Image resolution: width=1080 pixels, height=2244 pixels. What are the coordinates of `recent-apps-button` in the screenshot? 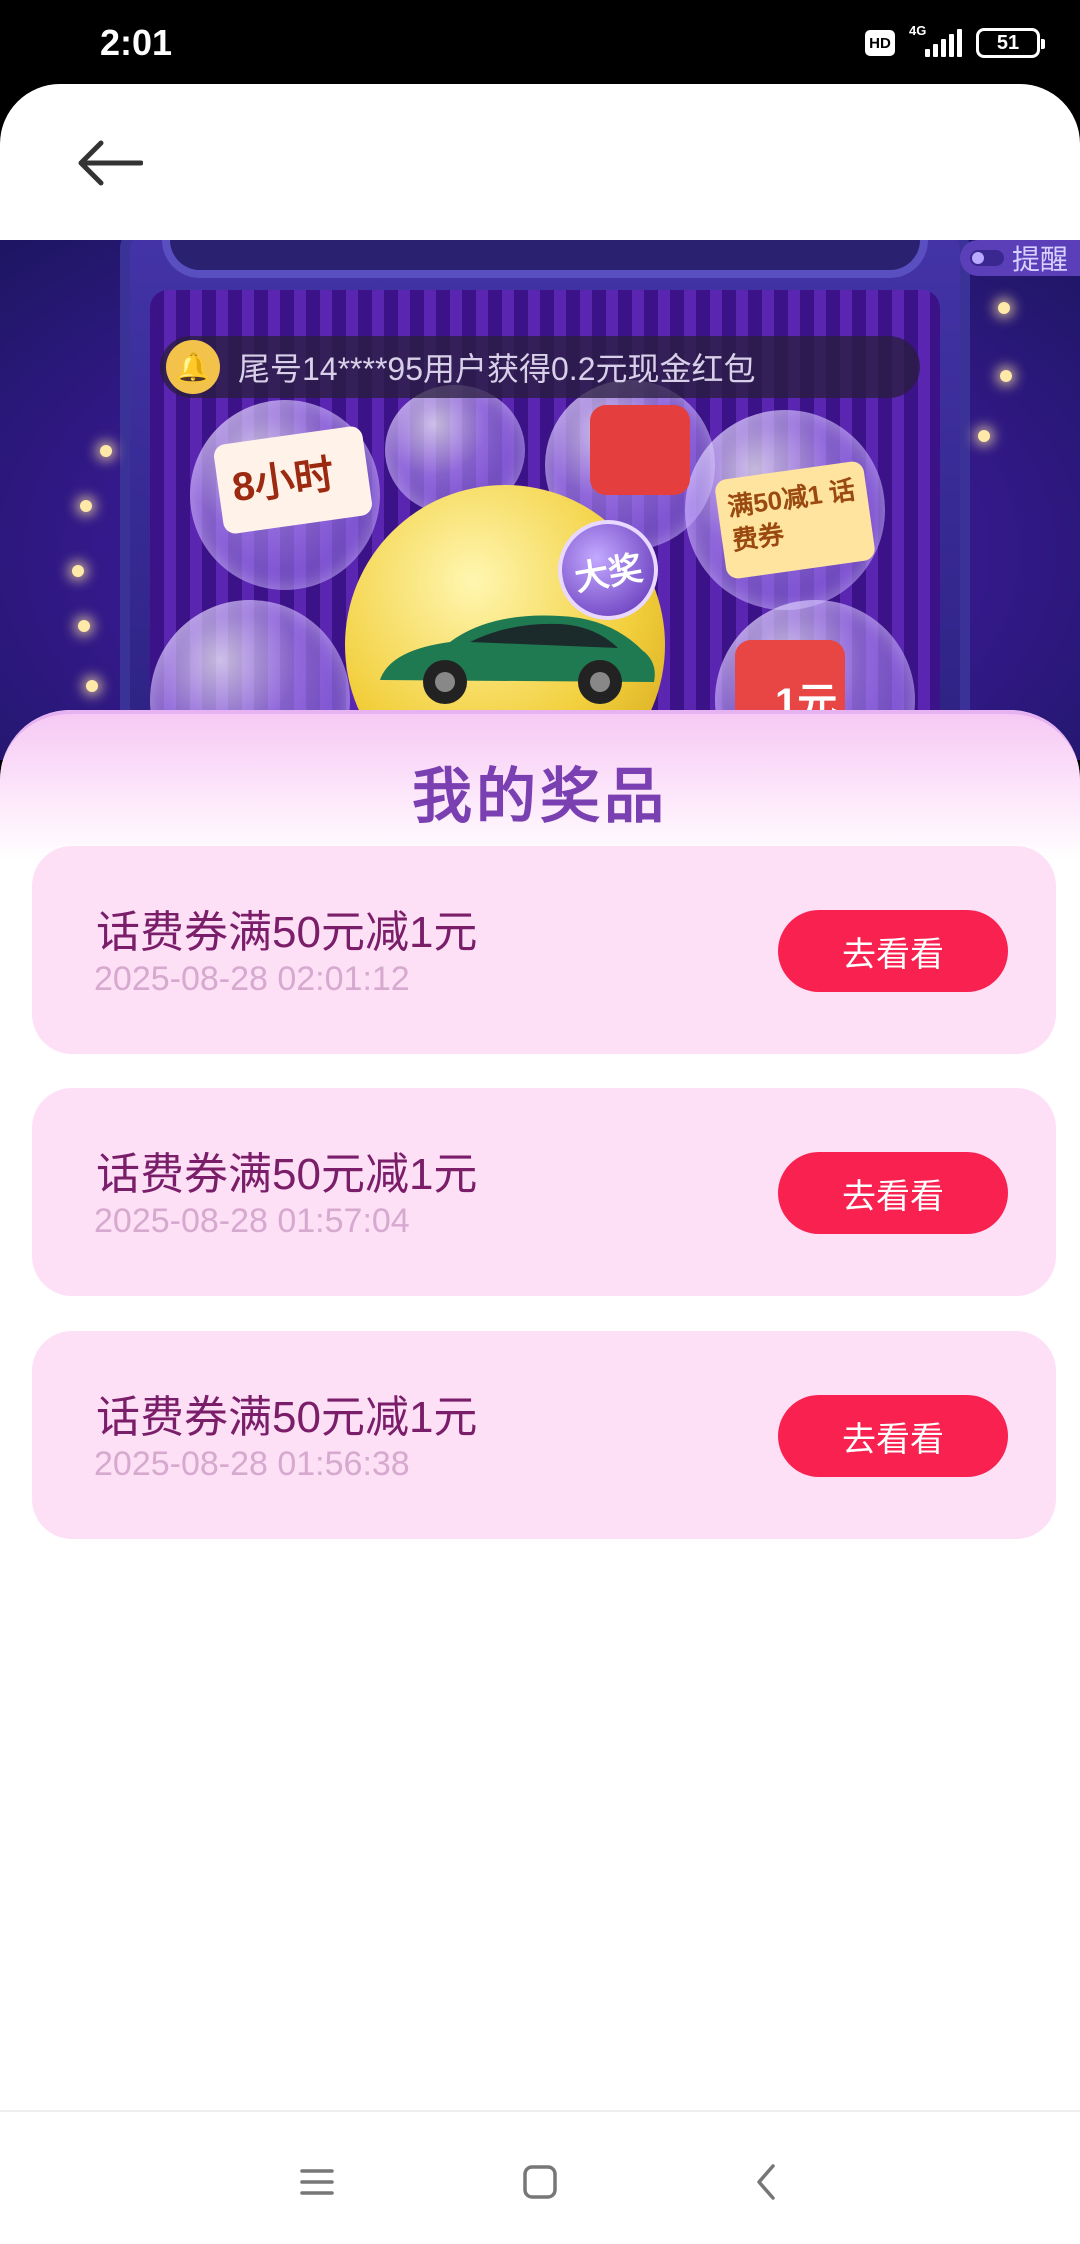 It's located at (317, 2182).